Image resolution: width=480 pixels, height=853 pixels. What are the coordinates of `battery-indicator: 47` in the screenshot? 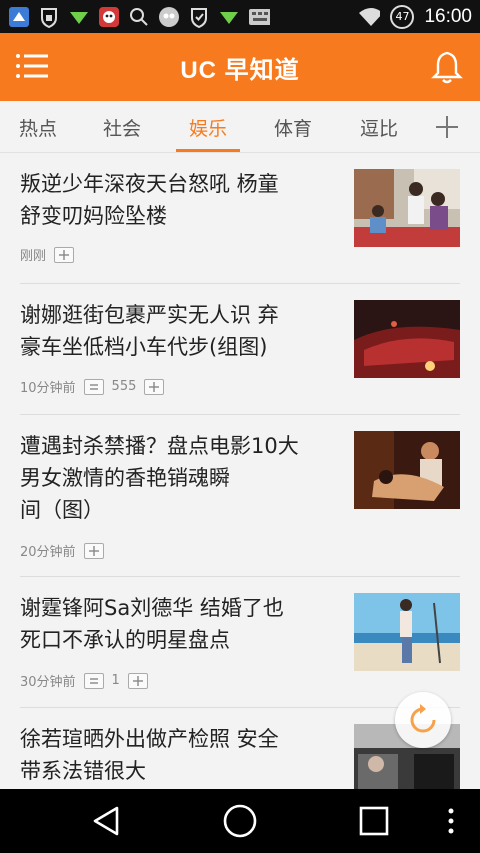 It's located at (402, 16).